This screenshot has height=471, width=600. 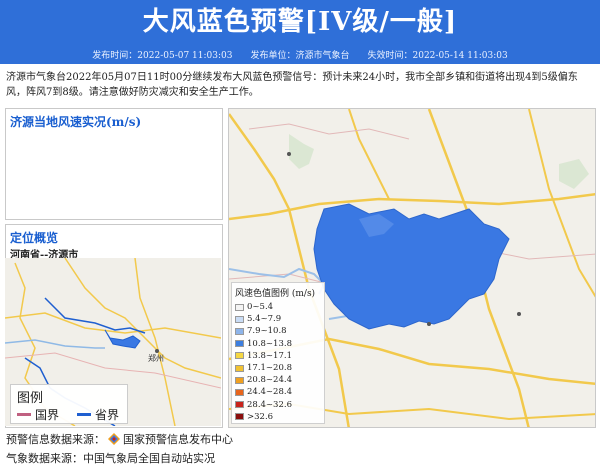 What do you see at coordinates (157, 351) in the screenshot?
I see `zhengzhou-marker` at bounding box center [157, 351].